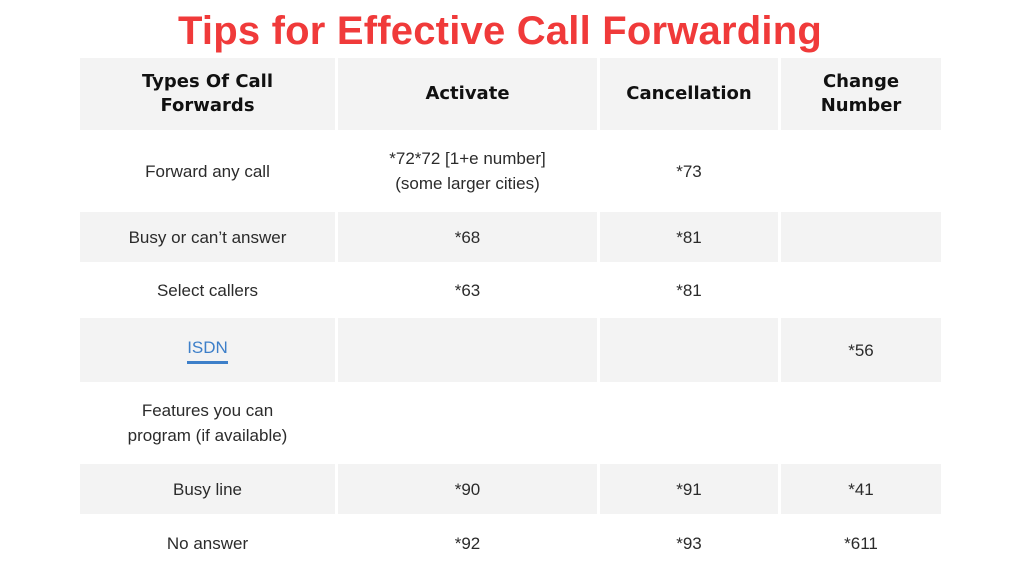  What do you see at coordinates (467, 171) in the screenshot?
I see `cell-activate: *72*72 [1+e number] (some larger cities)` at bounding box center [467, 171].